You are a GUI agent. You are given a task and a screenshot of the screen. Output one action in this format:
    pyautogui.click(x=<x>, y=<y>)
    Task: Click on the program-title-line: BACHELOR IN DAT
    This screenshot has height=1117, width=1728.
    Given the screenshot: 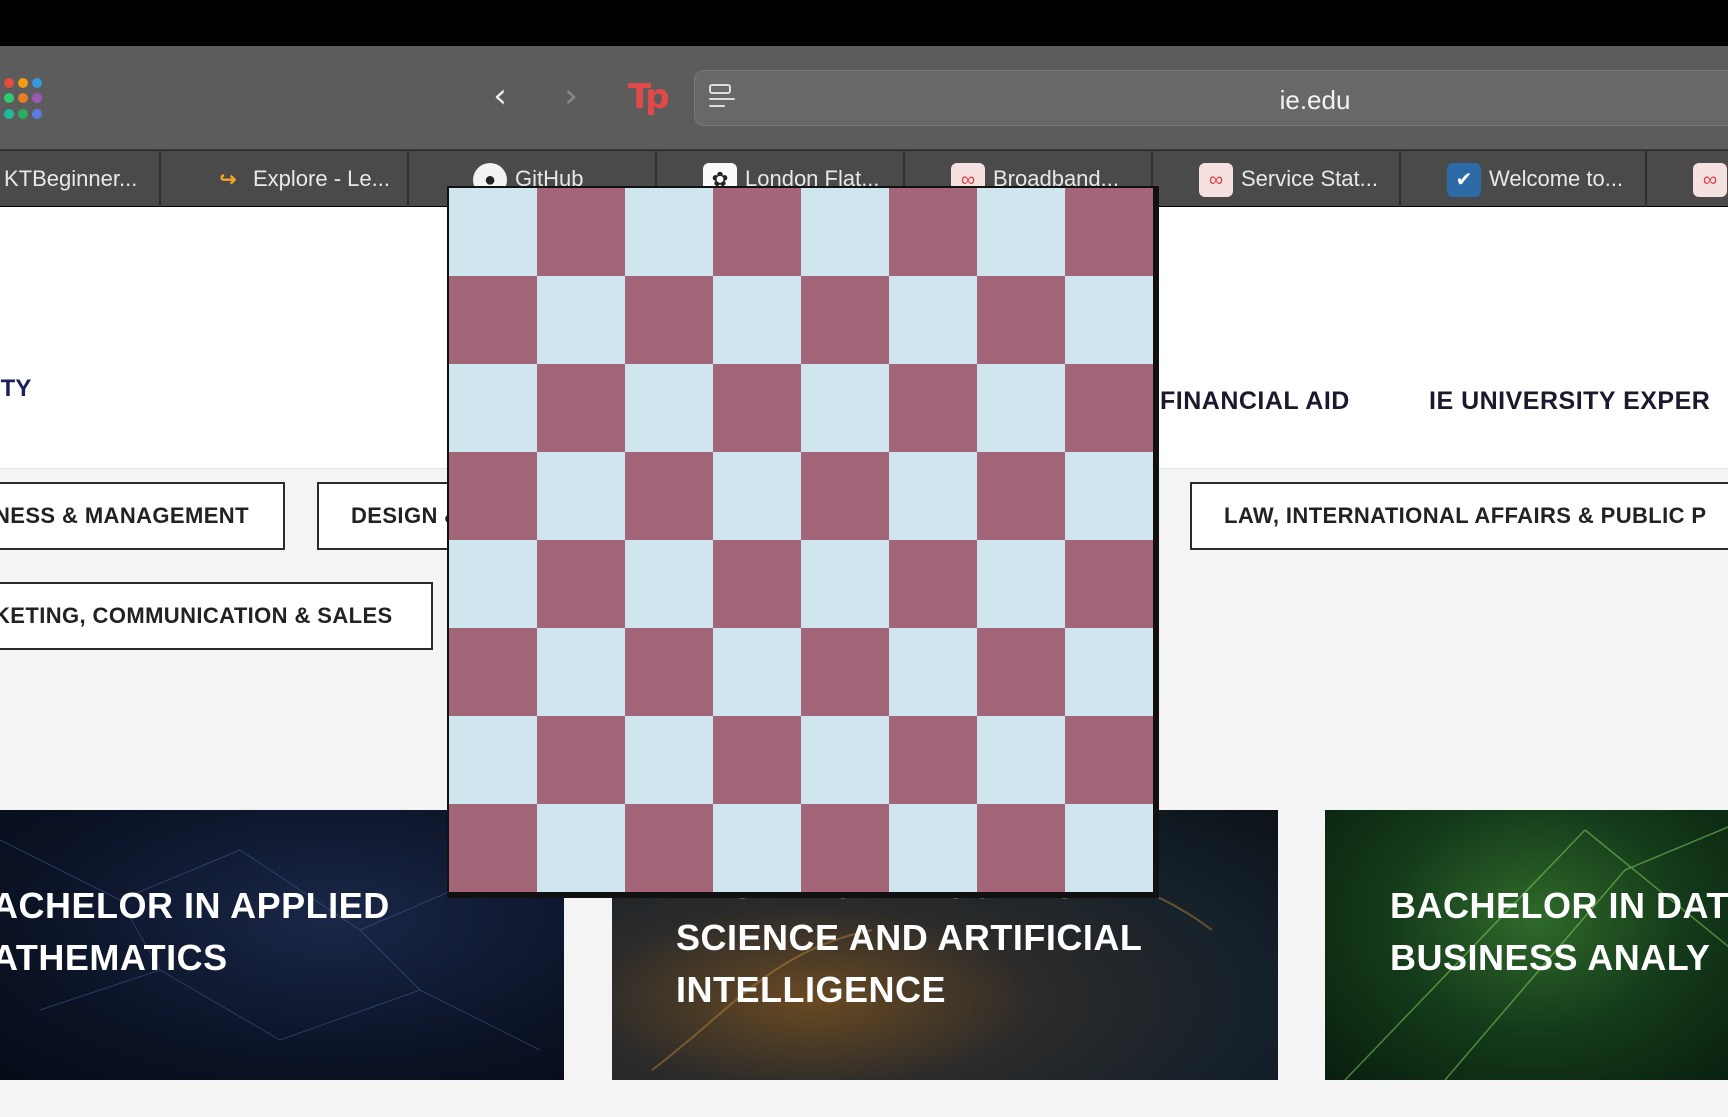 What is the action you would take?
    pyautogui.click(x=1559, y=905)
    